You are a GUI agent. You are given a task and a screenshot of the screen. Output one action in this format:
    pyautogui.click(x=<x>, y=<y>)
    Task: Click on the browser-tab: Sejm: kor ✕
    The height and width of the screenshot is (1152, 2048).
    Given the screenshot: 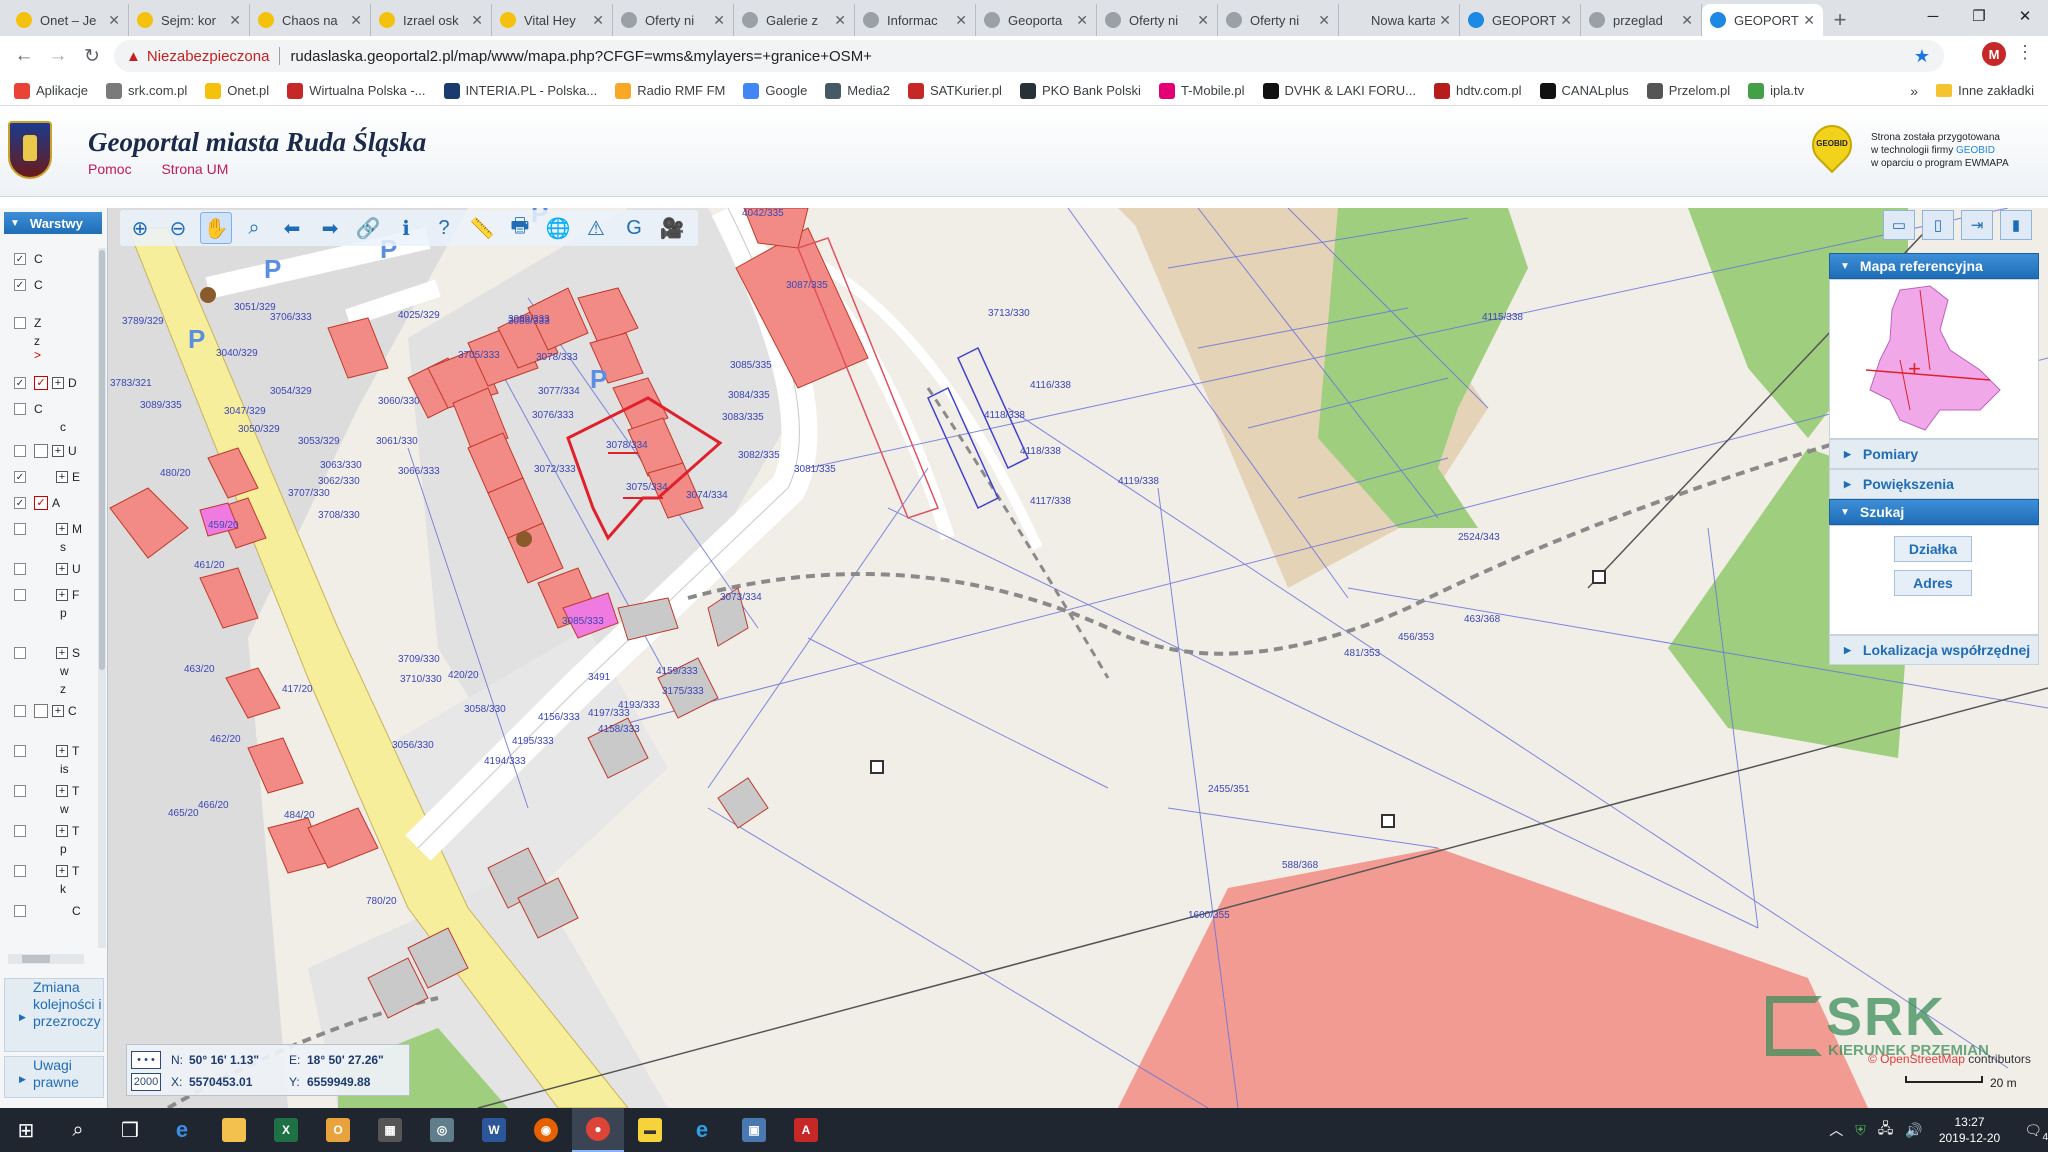 What is the action you would take?
    pyautogui.click(x=189, y=20)
    